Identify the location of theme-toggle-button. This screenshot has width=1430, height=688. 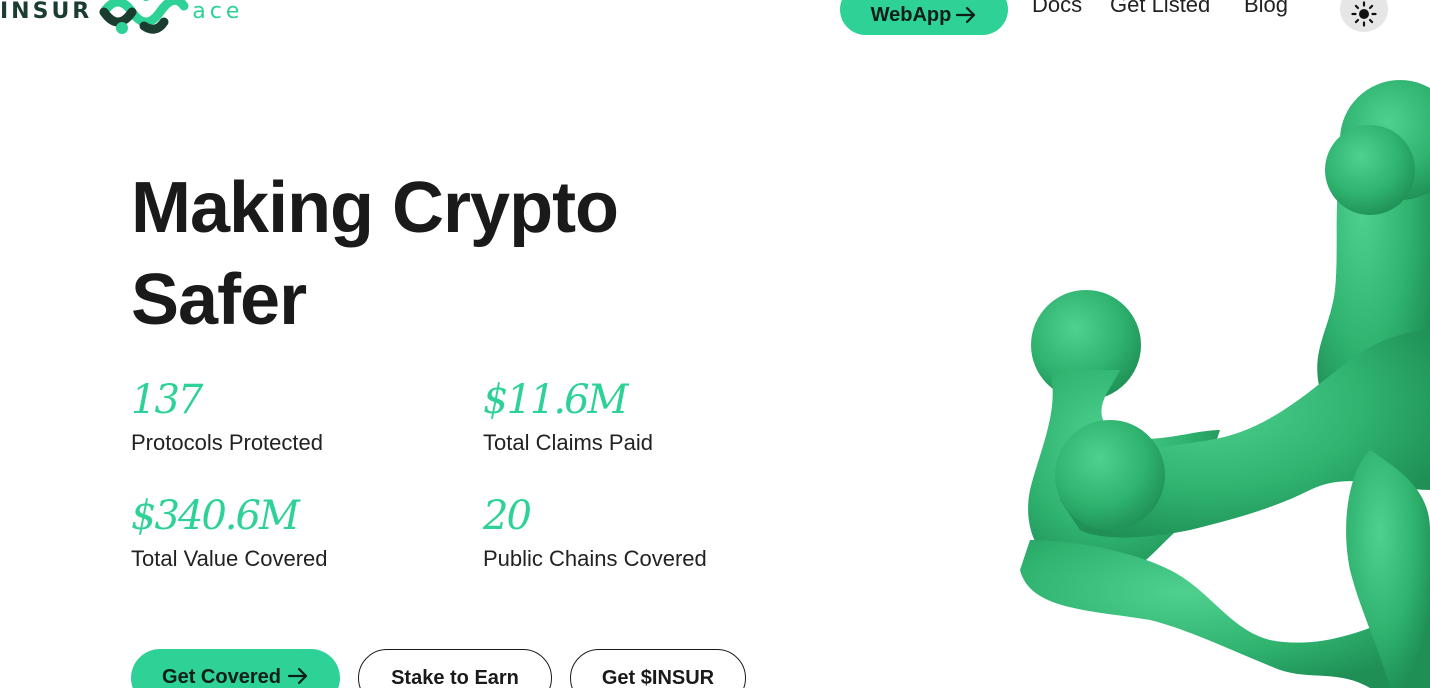
(1364, 16).